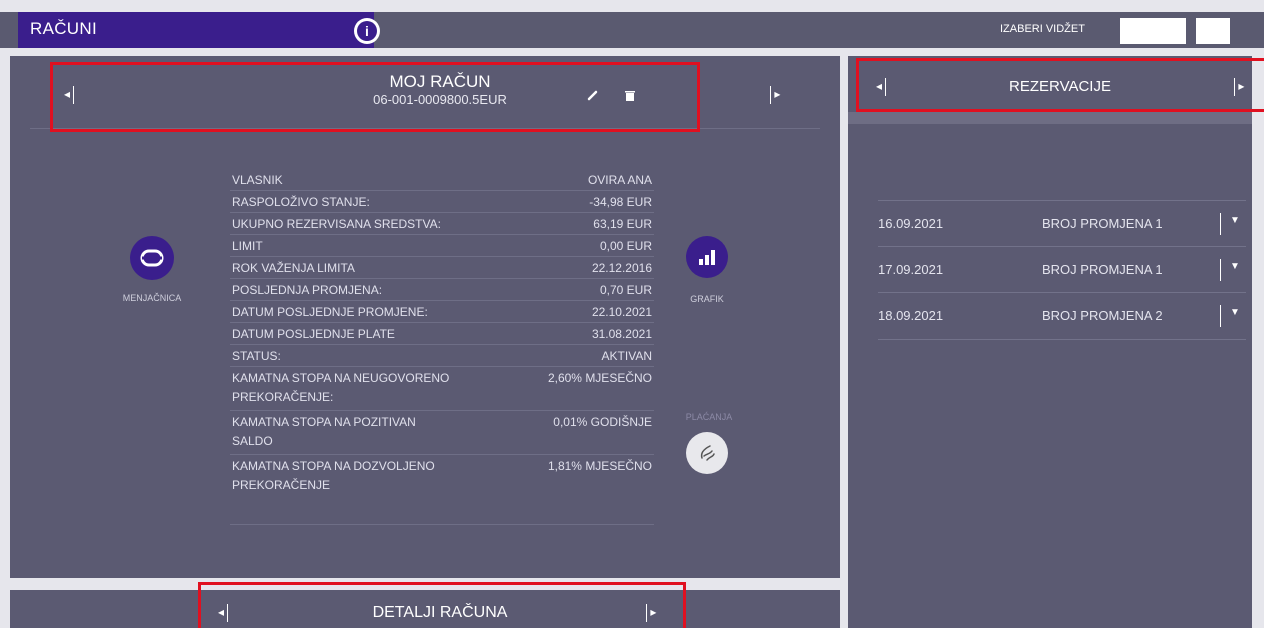  What do you see at coordinates (625, 290) in the screenshot?
I see `detail-value: 0,70 EUR` at bounding box center [625, 290].